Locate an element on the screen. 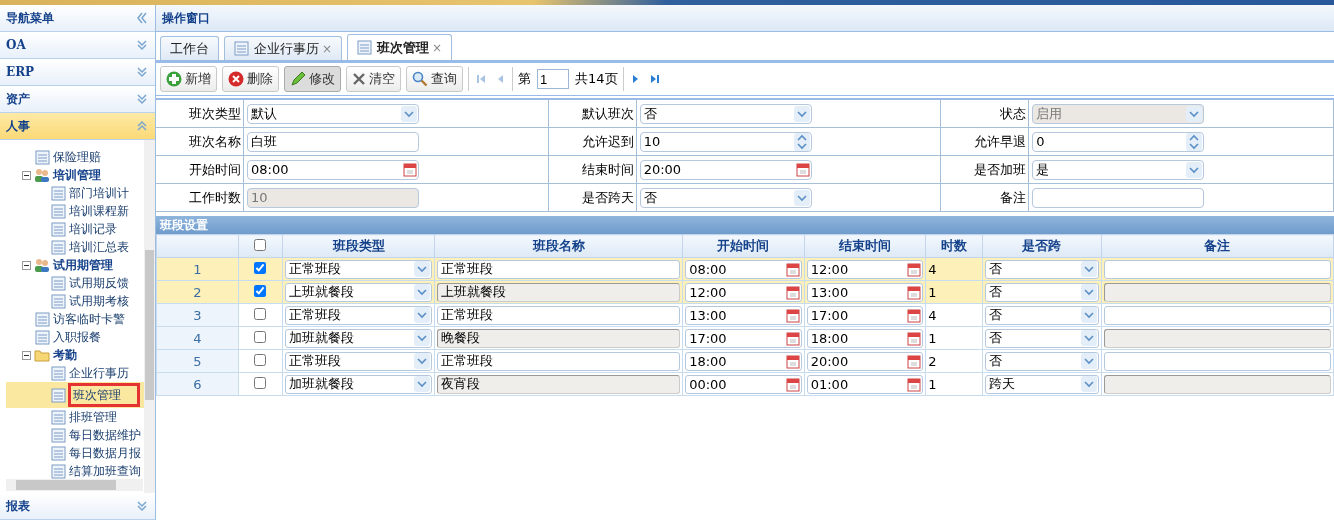  tree-item: 入职报餐 is located at coordinates (77, 337).